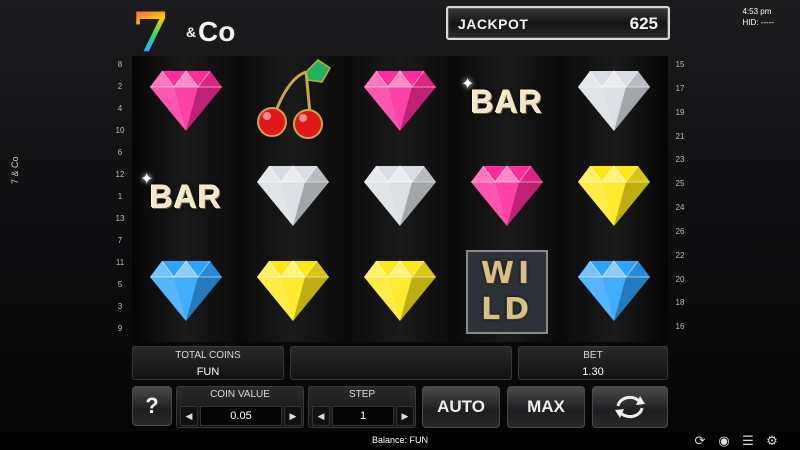 This screenshot has width=800, height=450. What do you see at coordinates (363, 416) in the screenshot?
I see `step-field: 1` at bounding box center [363, 416].